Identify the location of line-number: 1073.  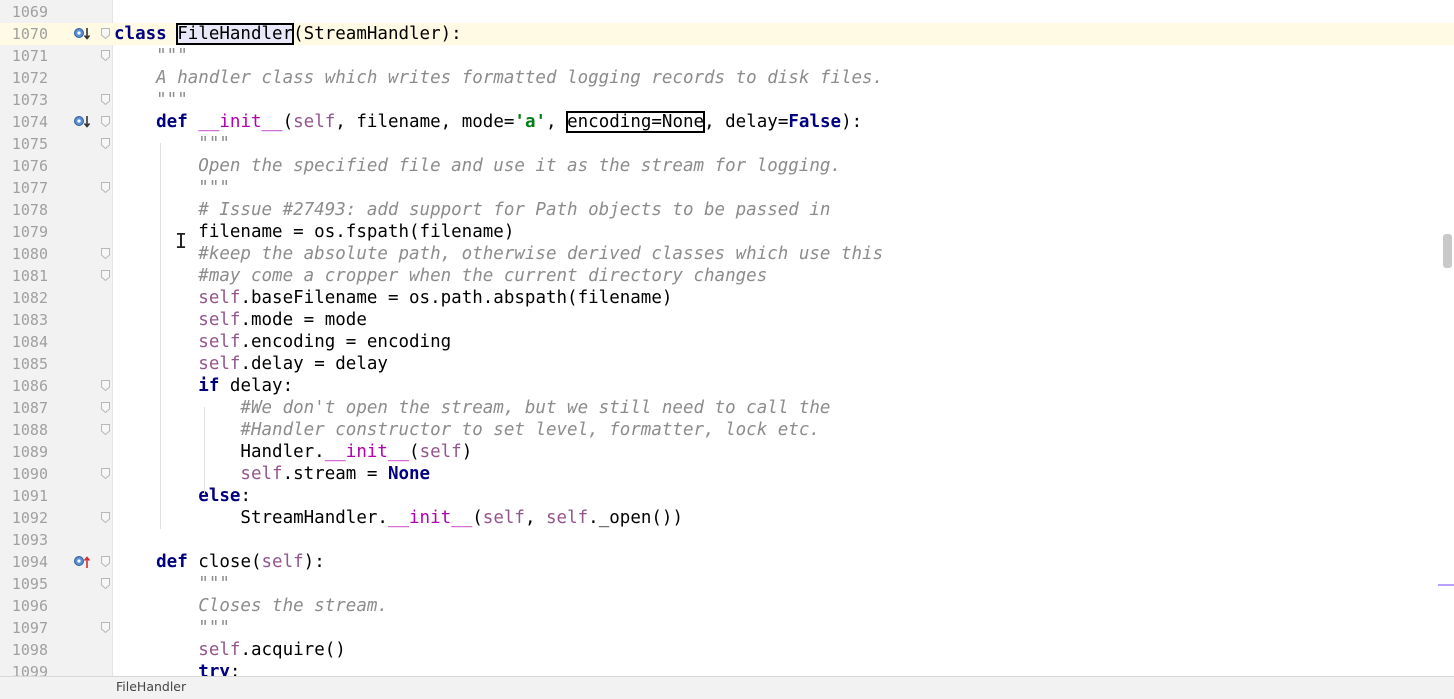
(29, 100).